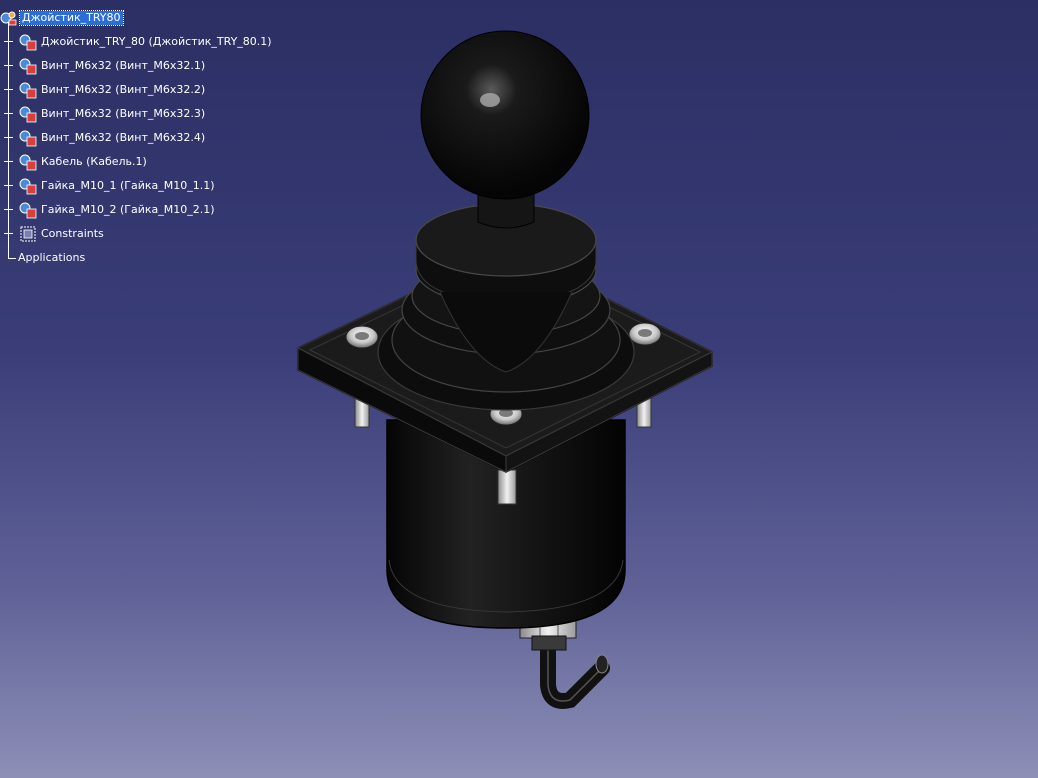 The height and width of the screenshot is (778, 1038). I want to click on tree-connector-line, so click(12, 258).